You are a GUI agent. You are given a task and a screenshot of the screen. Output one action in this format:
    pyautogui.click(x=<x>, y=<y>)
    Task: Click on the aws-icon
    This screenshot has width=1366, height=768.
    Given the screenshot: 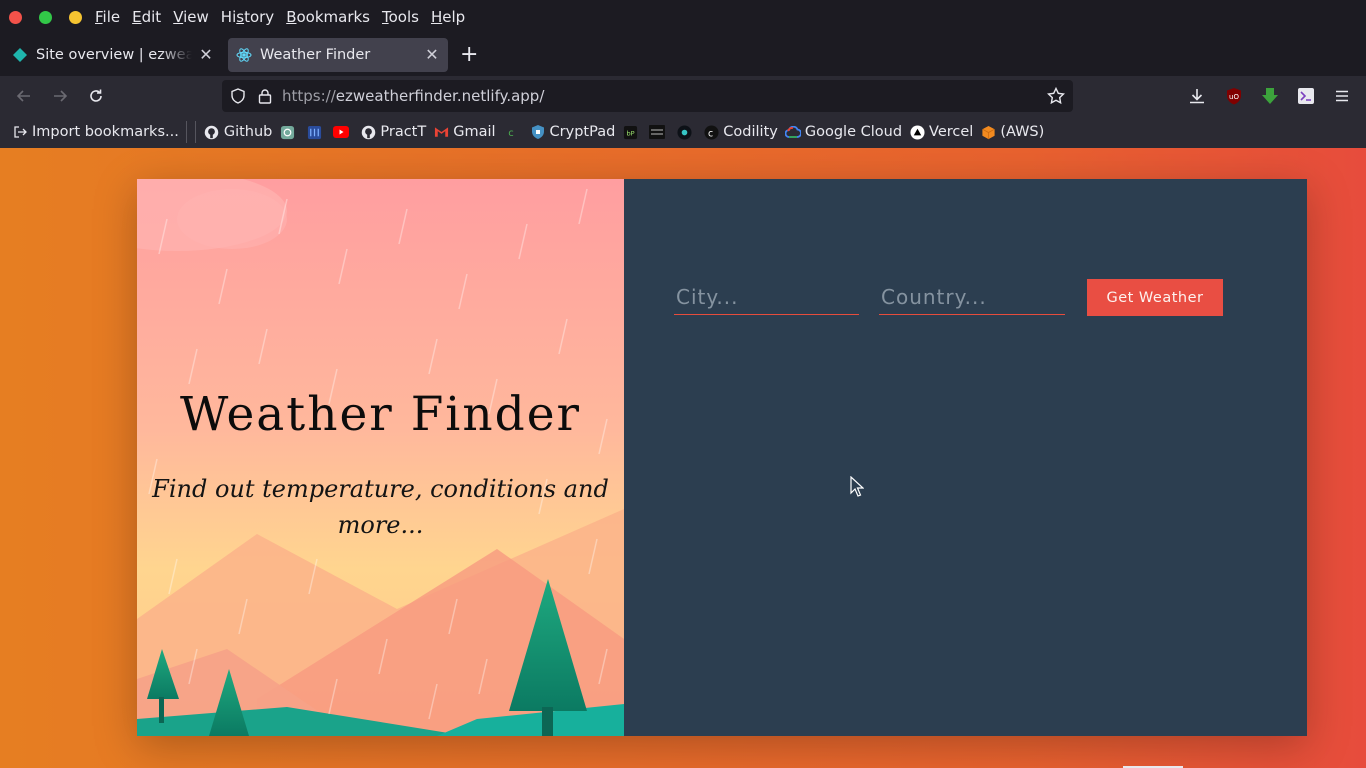 What is the action you would take?
    pyautogui.click(x=988, y=132)
    